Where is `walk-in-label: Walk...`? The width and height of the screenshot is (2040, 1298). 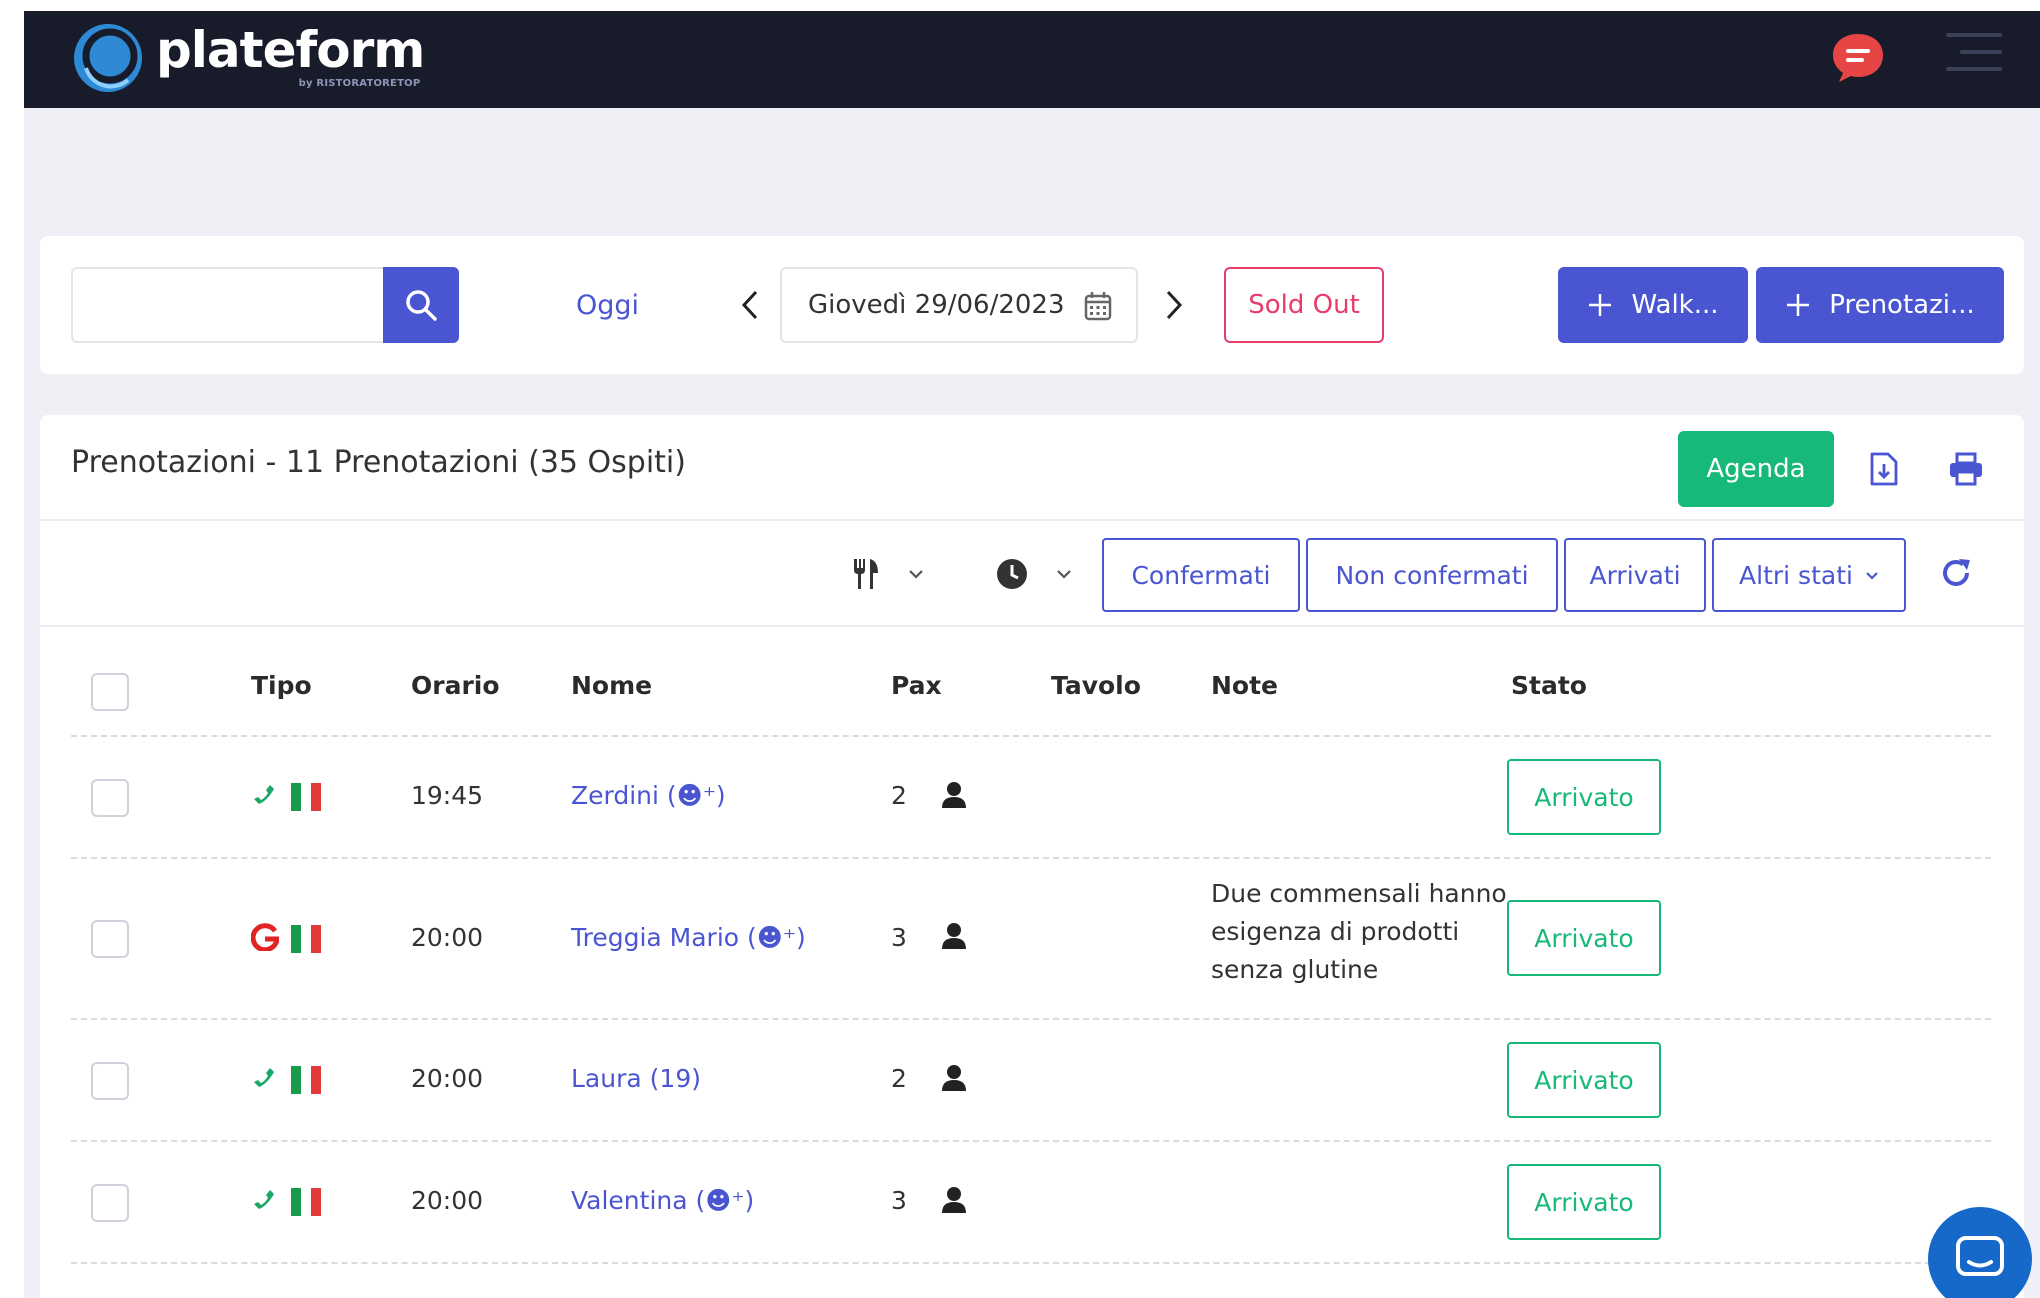
walk-in-label: Walk... is located at coordinates (1675, 305).